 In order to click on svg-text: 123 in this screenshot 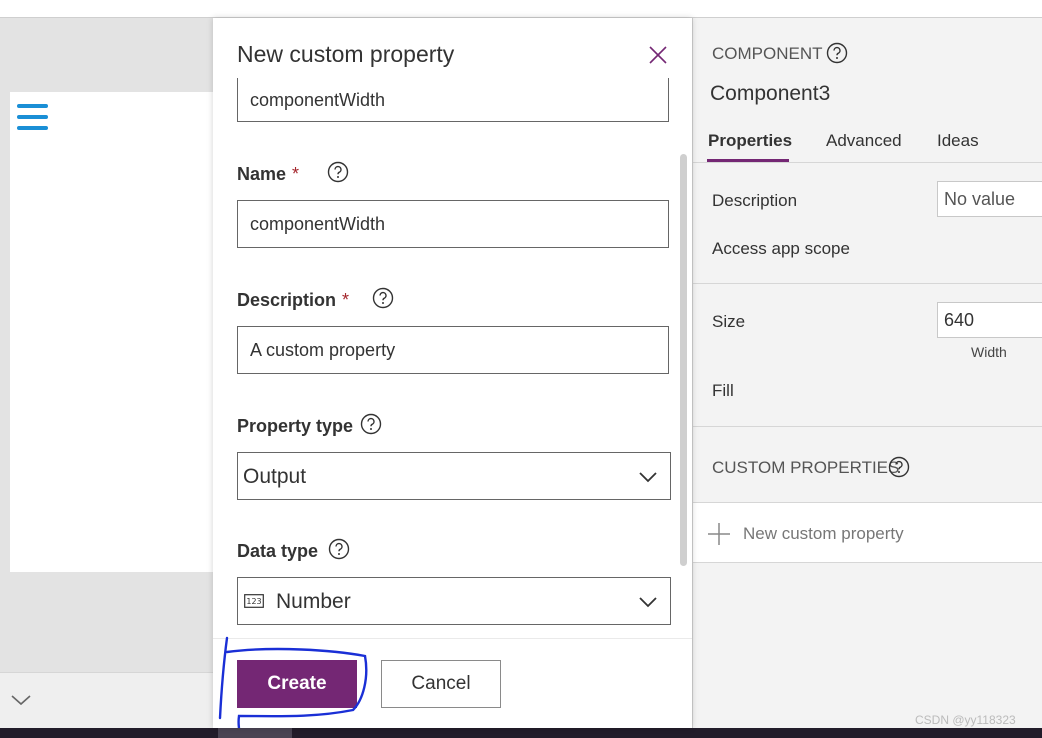, I will do `click(253, 601)`.